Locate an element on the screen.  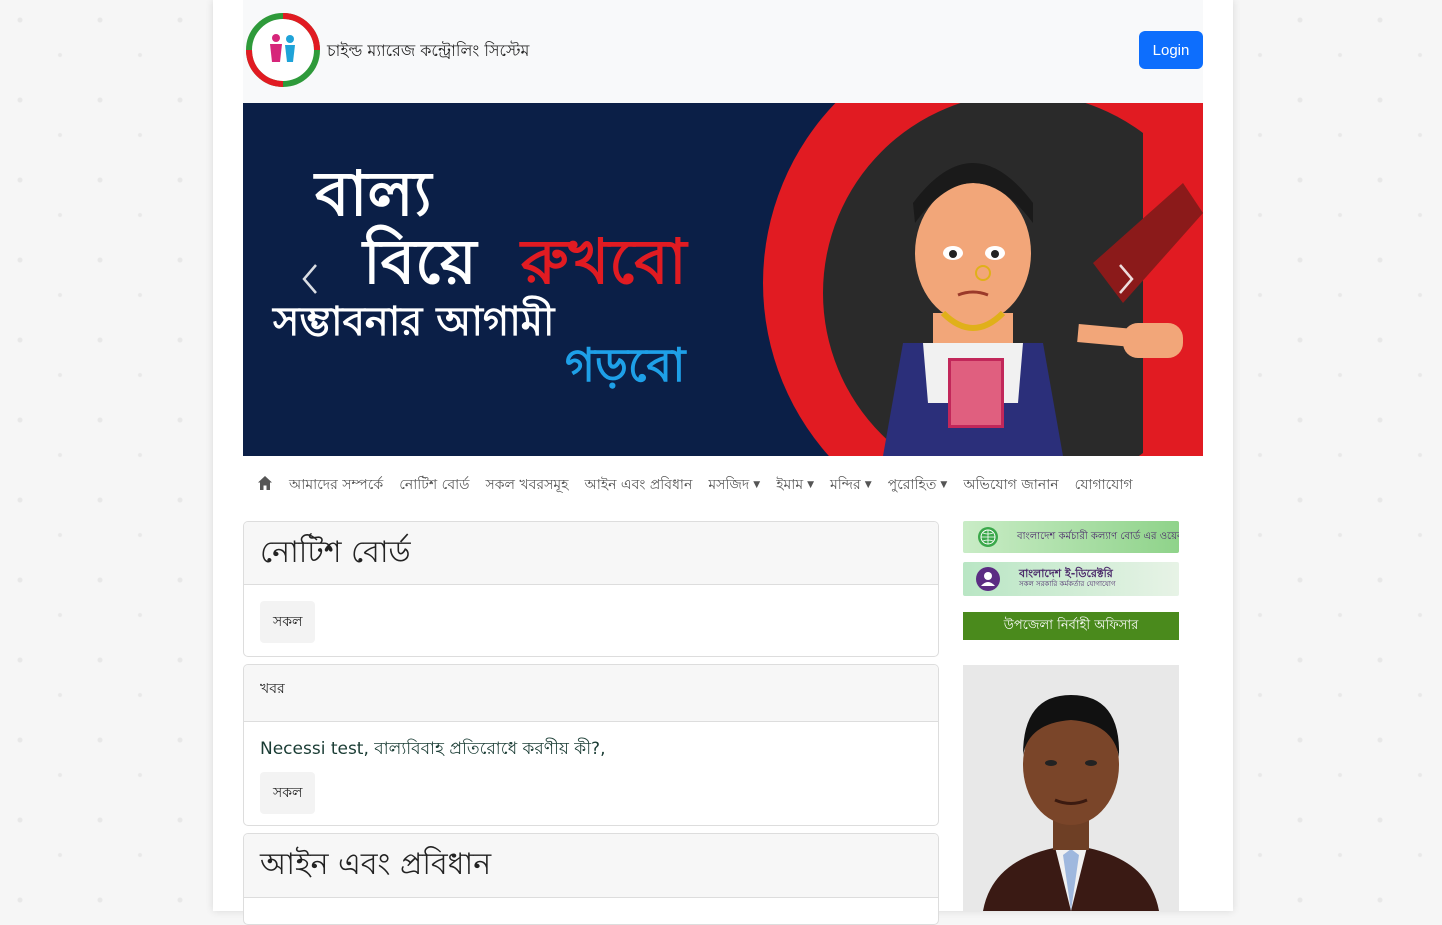
logo is located at coordinates (283, 50).